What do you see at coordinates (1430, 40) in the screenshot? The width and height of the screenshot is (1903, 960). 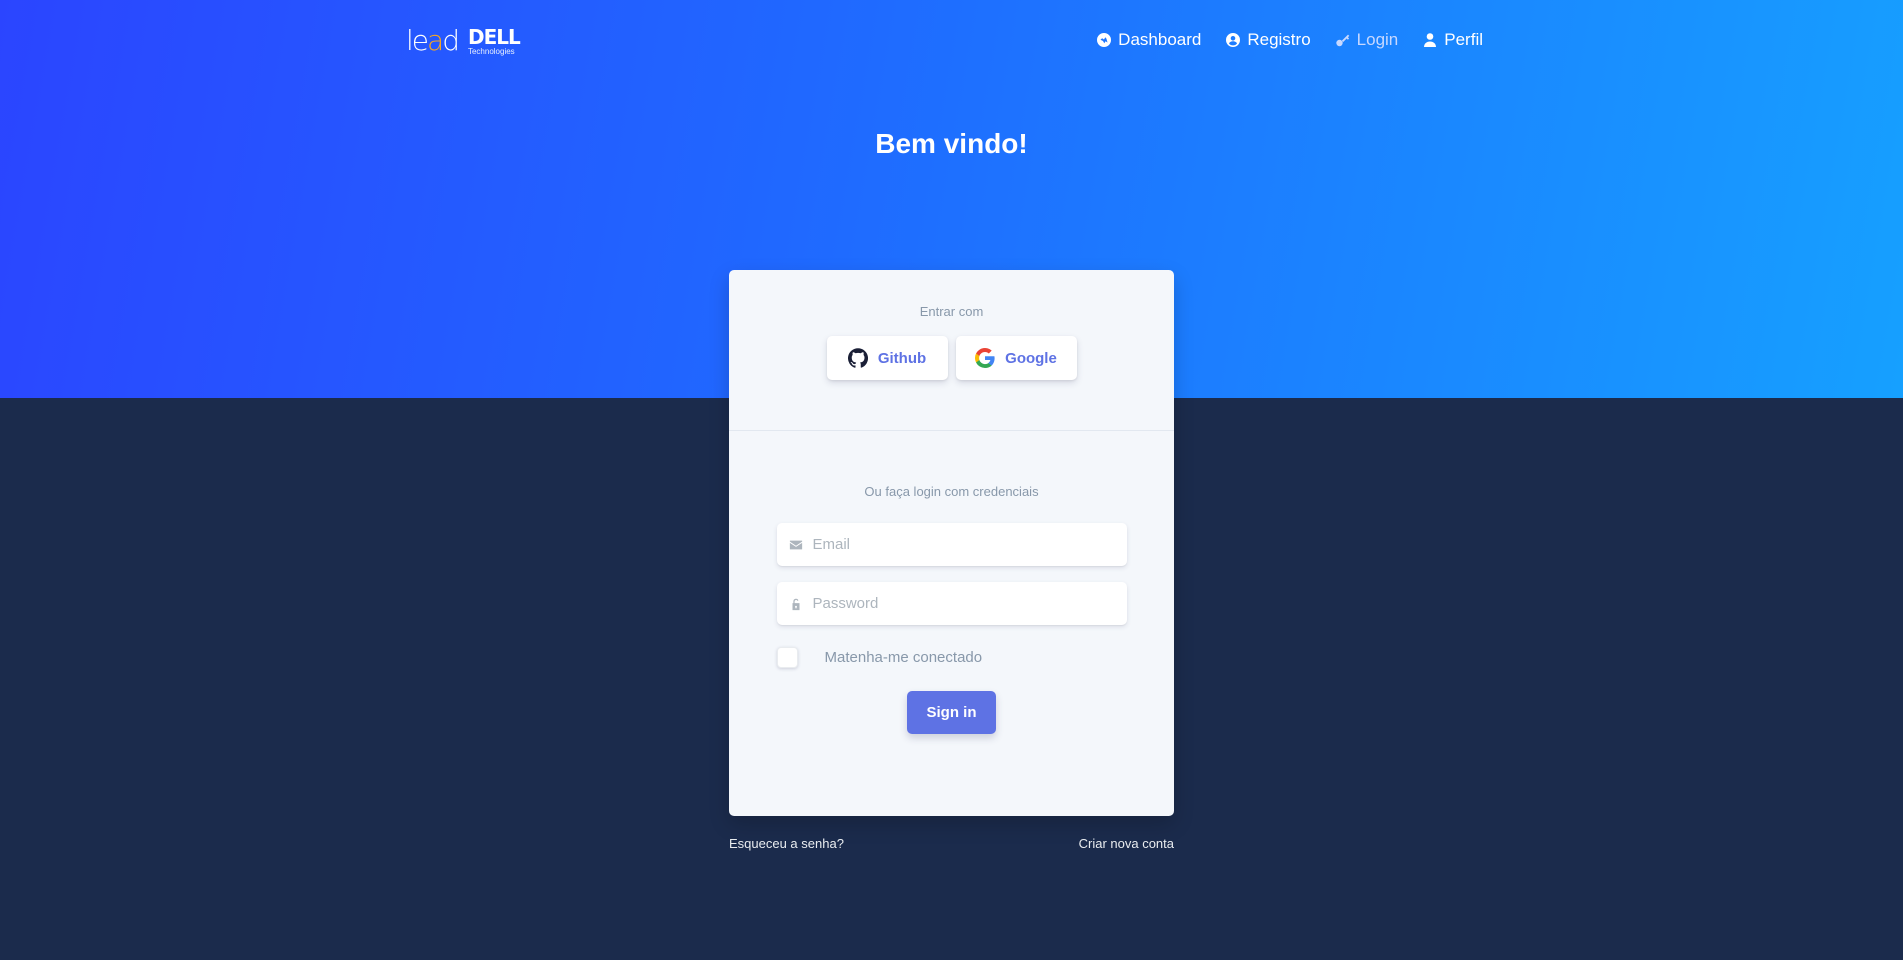 I see `user-icon` at bounding box center [1430, 40].